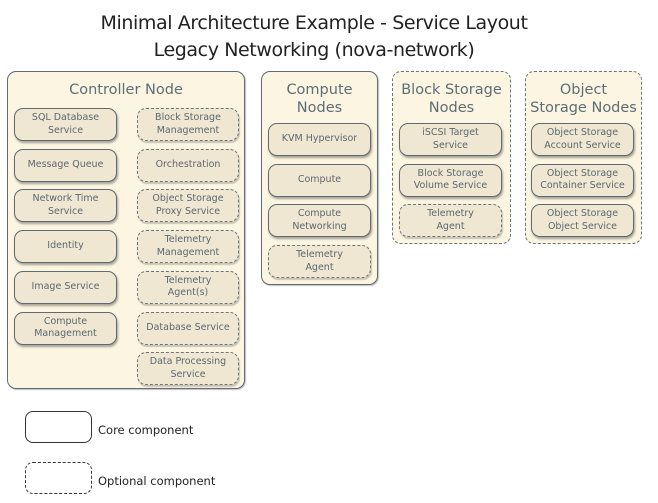 Image resolution: width=658 pixels, height=503 pixels. I want to click on component-database-service: Database Service, so click(188, 328).